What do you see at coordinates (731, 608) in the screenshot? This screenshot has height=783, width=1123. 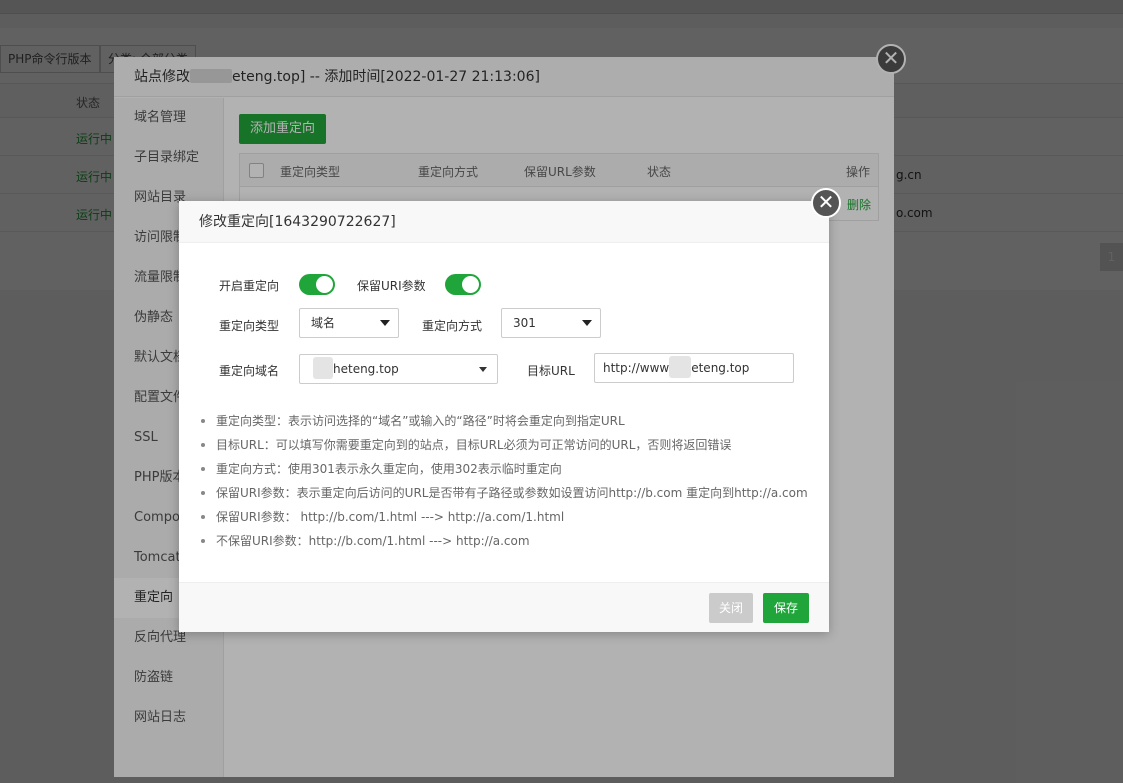 I see `close-button: 关闭` at bounding box center [731, 608].